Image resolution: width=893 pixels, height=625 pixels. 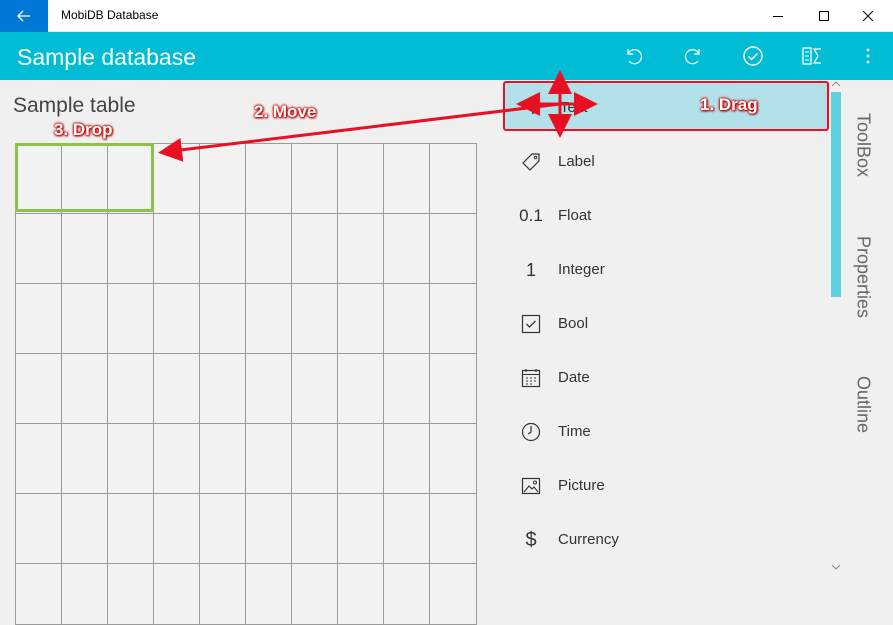 I want to click on minimize-button, so click(x=778, y=16).